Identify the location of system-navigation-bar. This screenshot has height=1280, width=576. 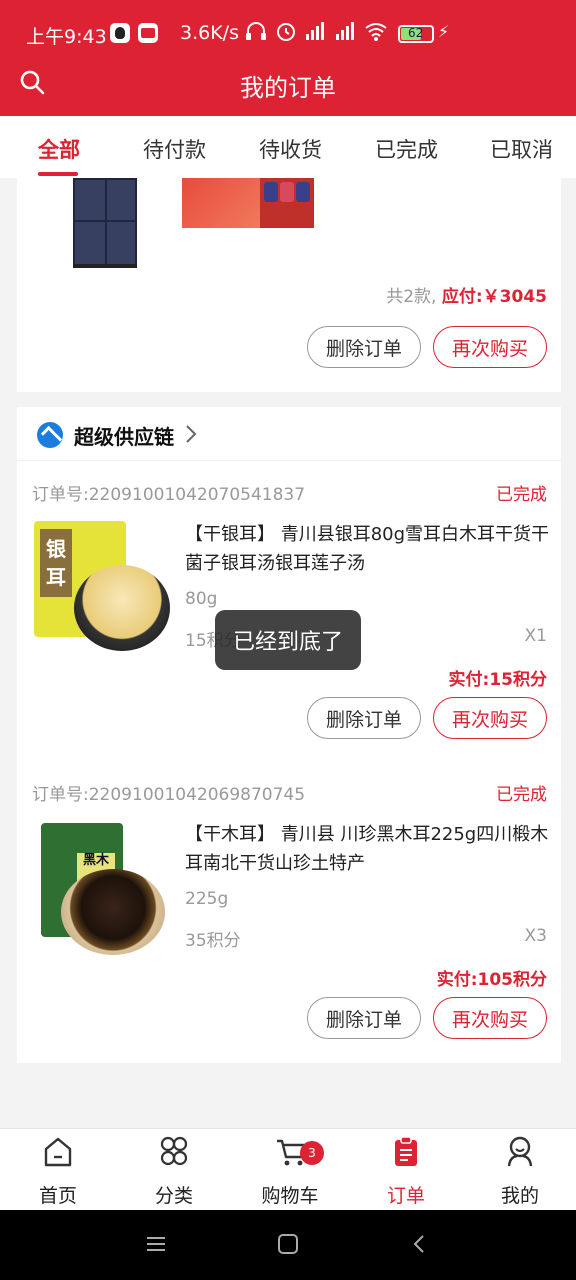
(288, 1245).